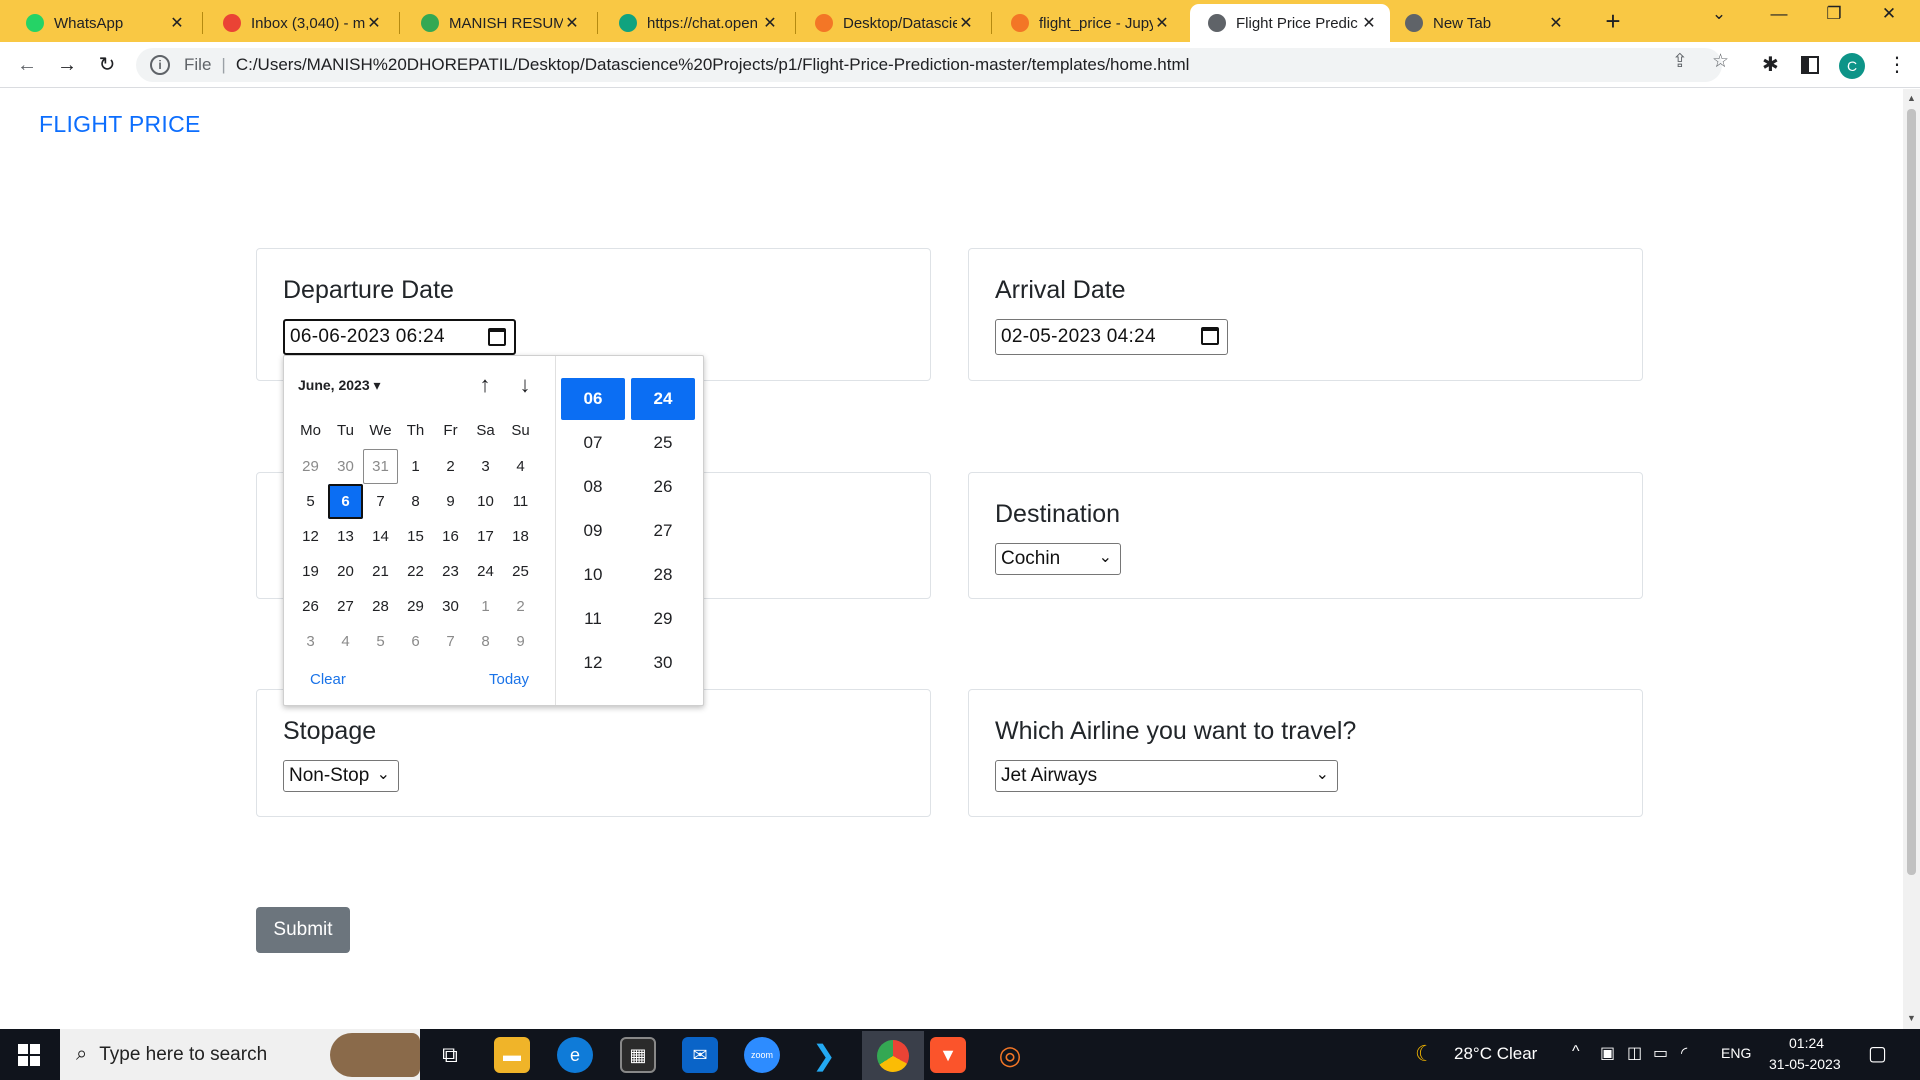 The width and height of the screenshot is (1920, 1080). Describe the element at coordinates (663, 443) in the screenshot. I see `minute-option: 25` at that location.